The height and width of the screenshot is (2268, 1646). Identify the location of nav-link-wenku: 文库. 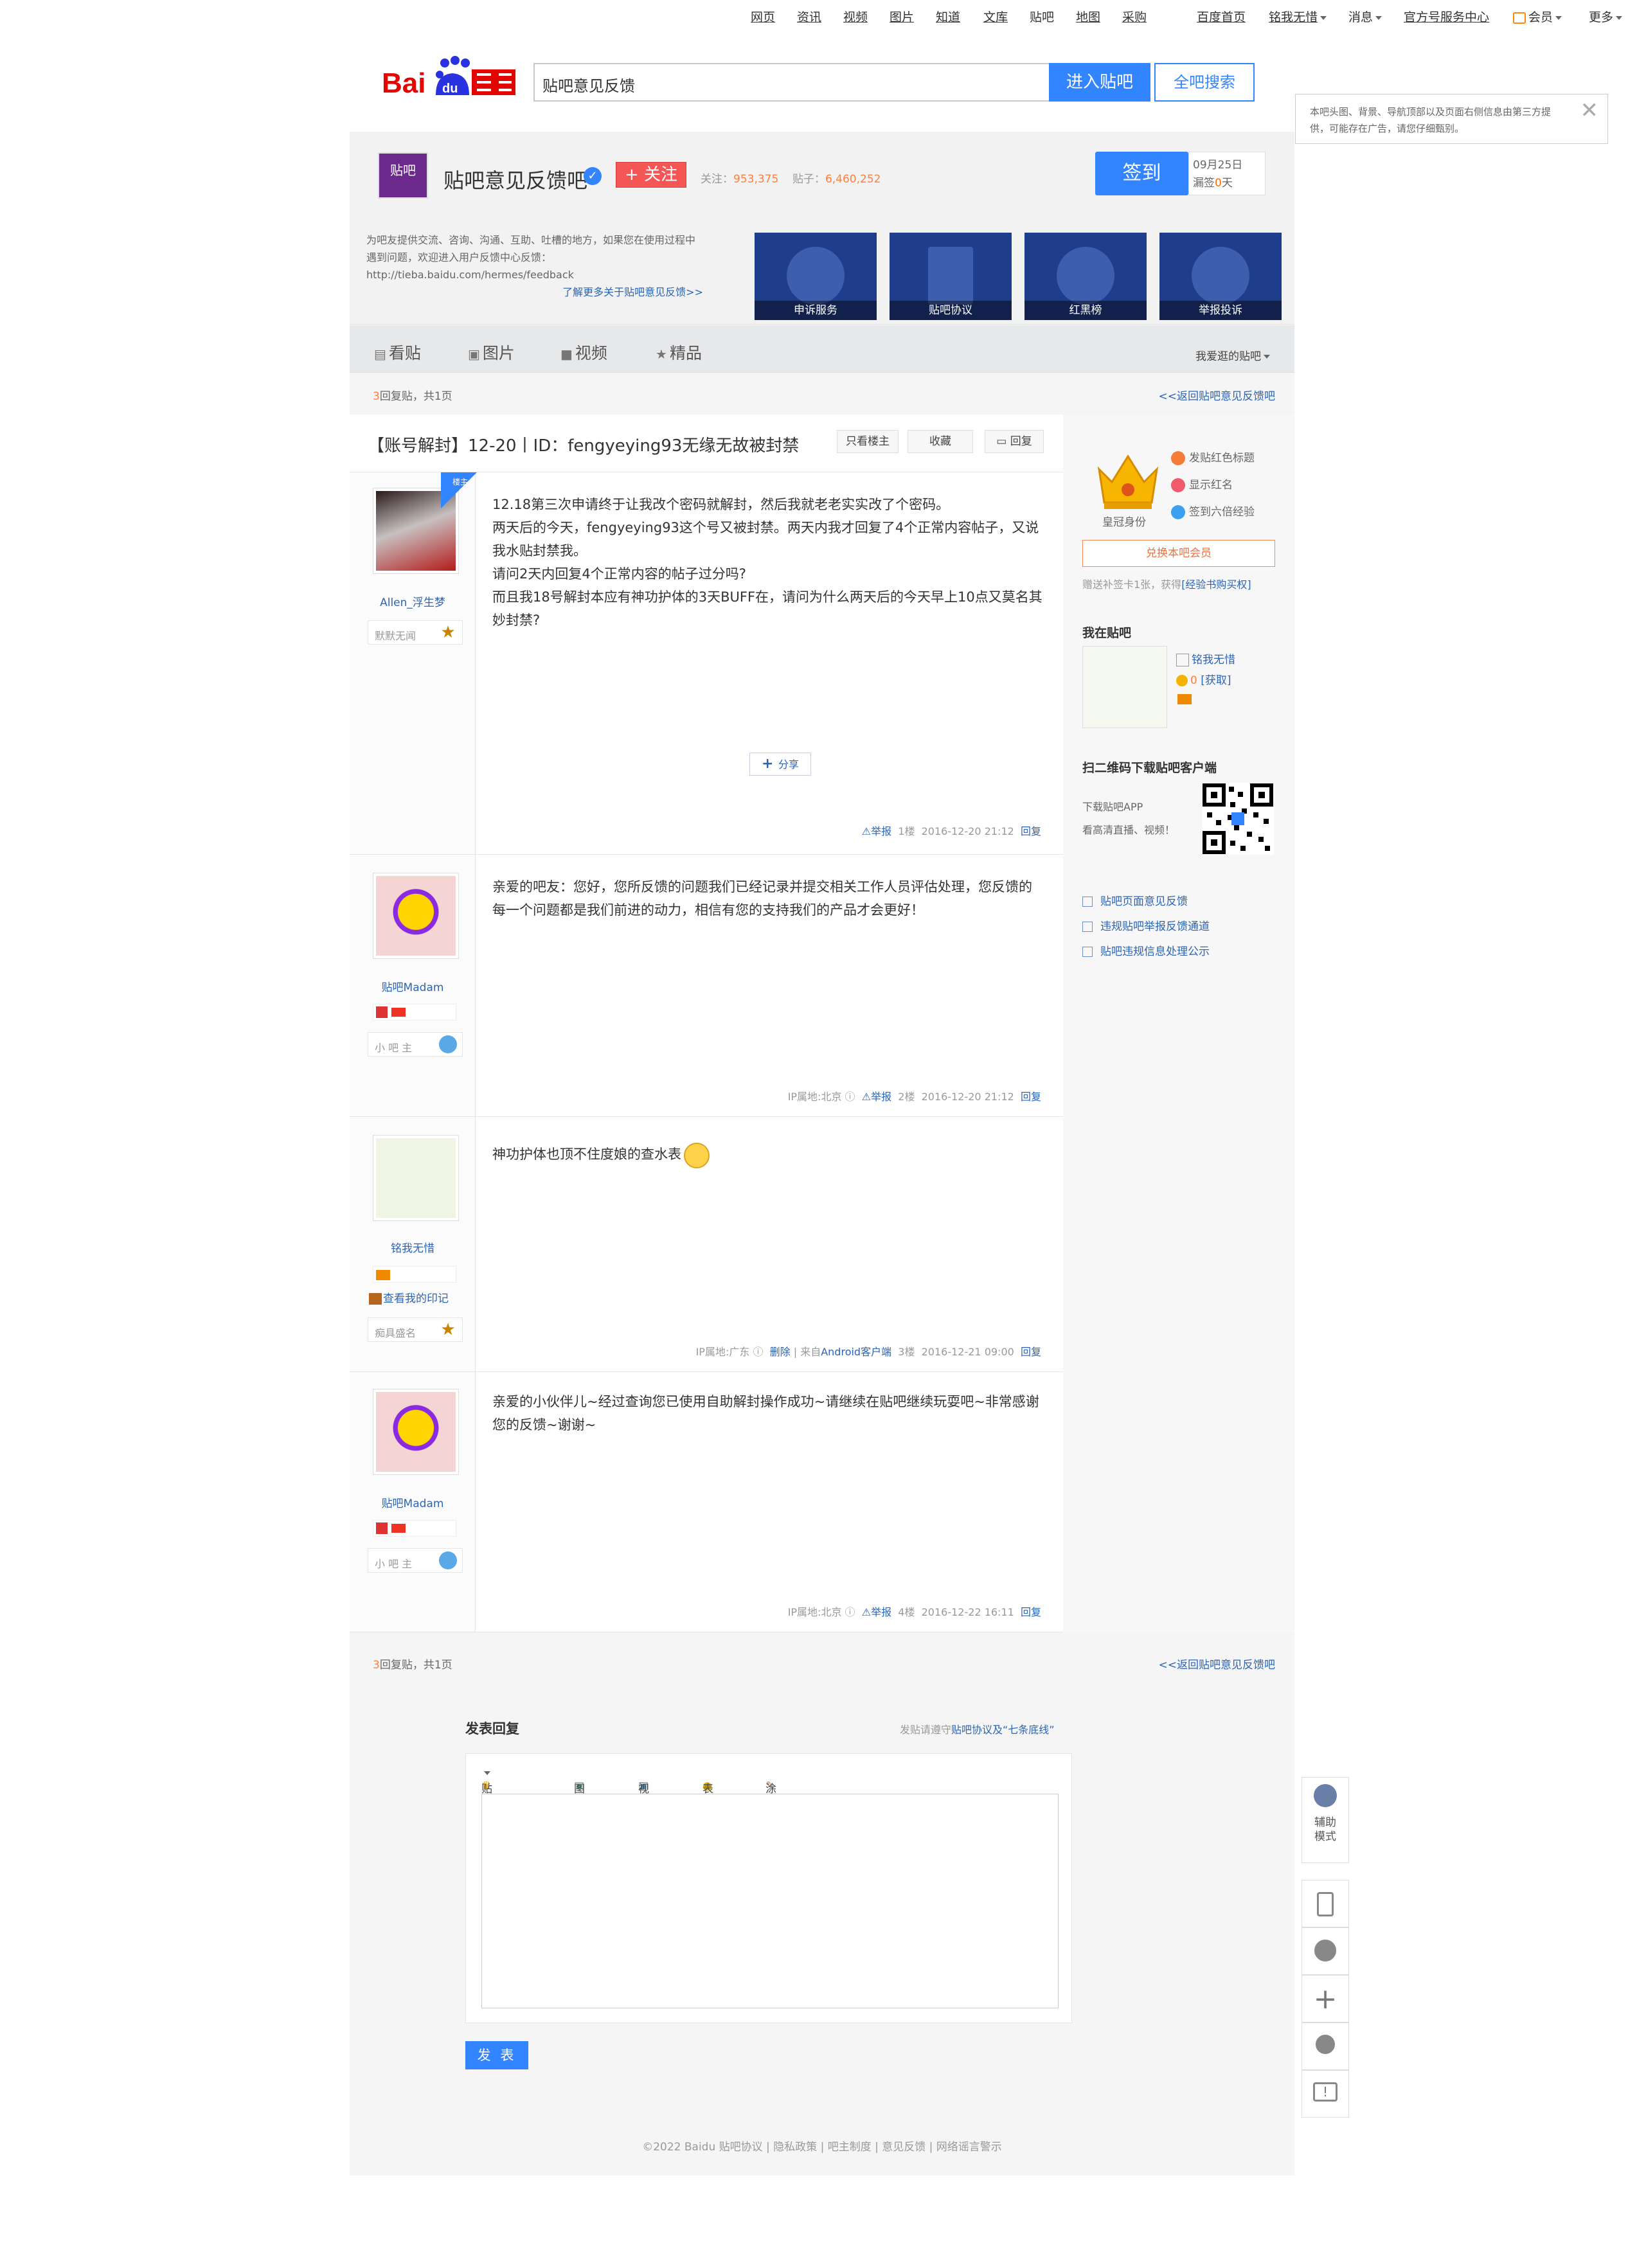
(996, 16).